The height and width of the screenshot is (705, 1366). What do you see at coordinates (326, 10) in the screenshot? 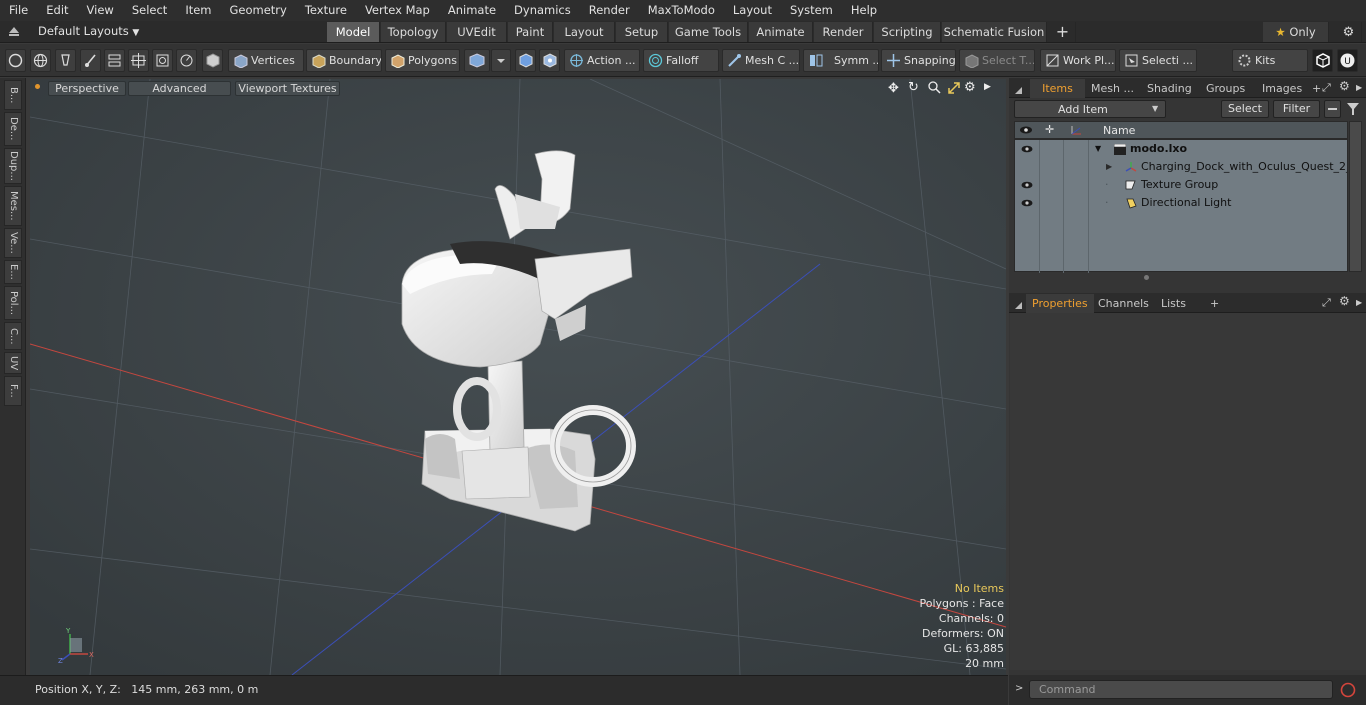
I see `menu-texture: Texture` at bounding box center [326, 10].